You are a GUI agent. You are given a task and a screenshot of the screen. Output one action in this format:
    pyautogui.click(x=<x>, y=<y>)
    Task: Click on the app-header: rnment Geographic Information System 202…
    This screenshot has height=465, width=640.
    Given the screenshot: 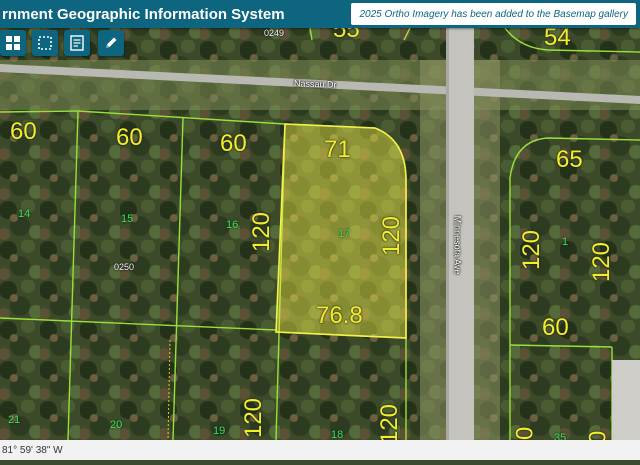 What is the action you would take?
    pyautogui.click(x=320, y=14)
    